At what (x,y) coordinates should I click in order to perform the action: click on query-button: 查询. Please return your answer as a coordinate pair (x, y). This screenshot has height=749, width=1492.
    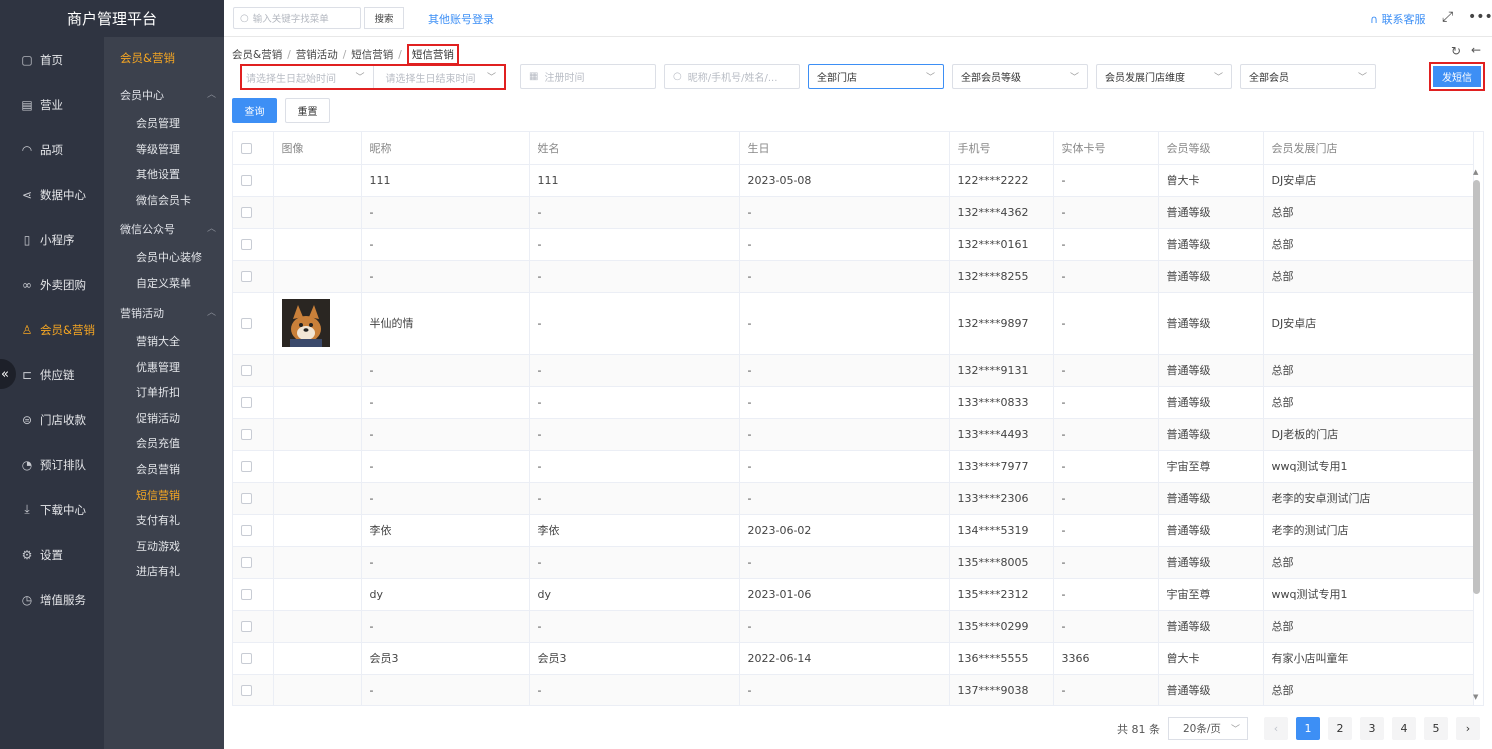
    Looking at the image, I should click on (254, 110).